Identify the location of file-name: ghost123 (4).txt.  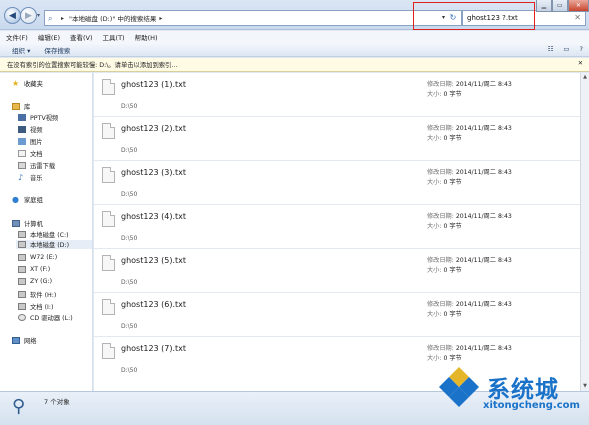
(153, 216).